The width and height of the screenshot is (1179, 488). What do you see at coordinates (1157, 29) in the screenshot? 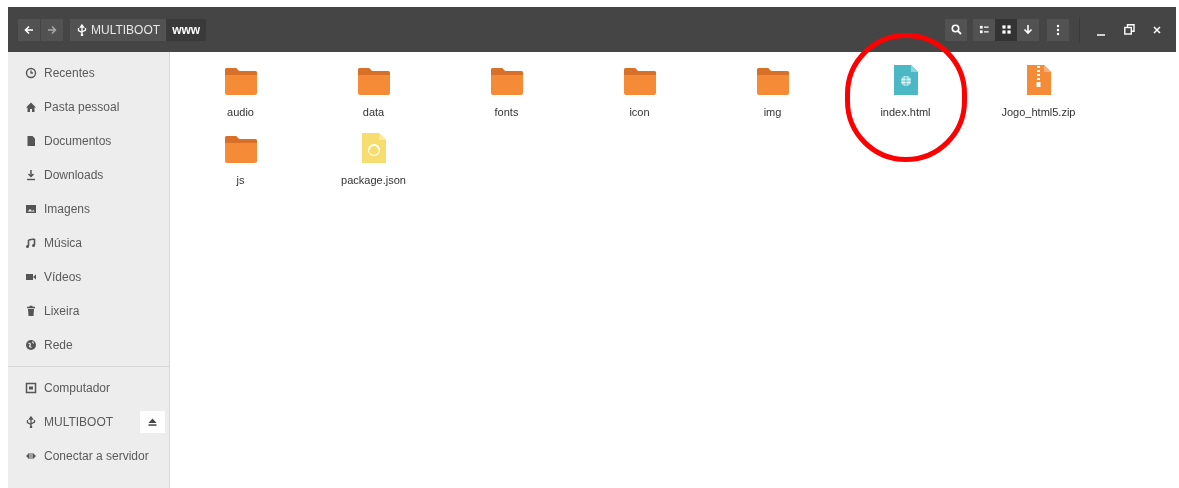
I see `close-icon` at bounding box center [1157, 29].